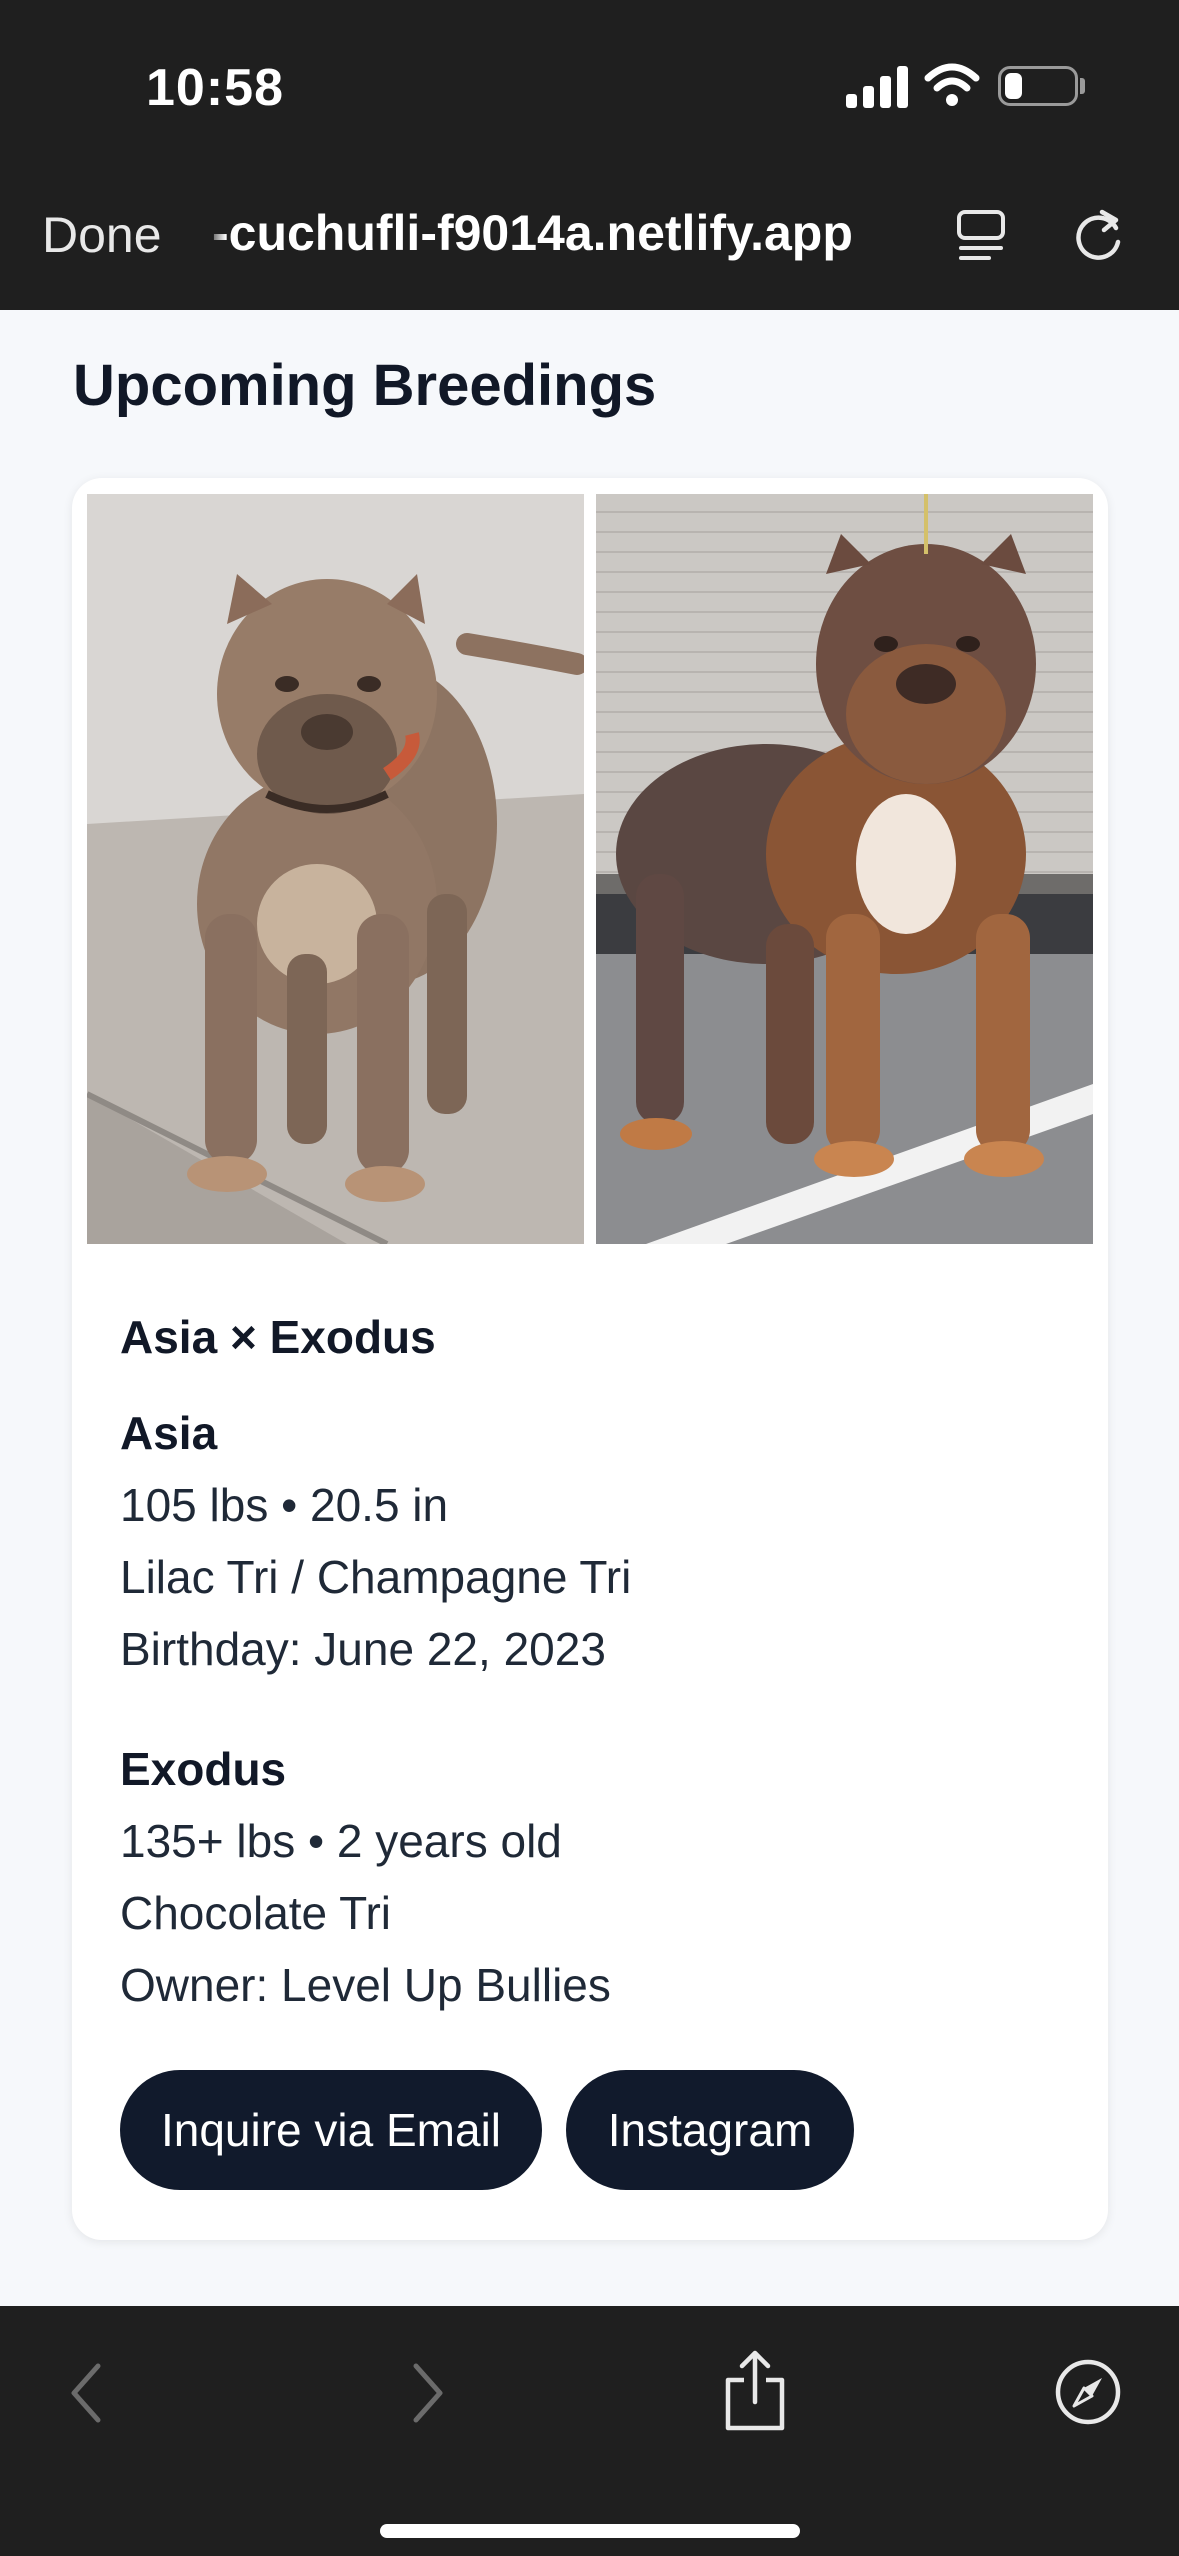  Describe the element at coordinates (755, 2391) in the screenshot. I see `share-icon` at that location.